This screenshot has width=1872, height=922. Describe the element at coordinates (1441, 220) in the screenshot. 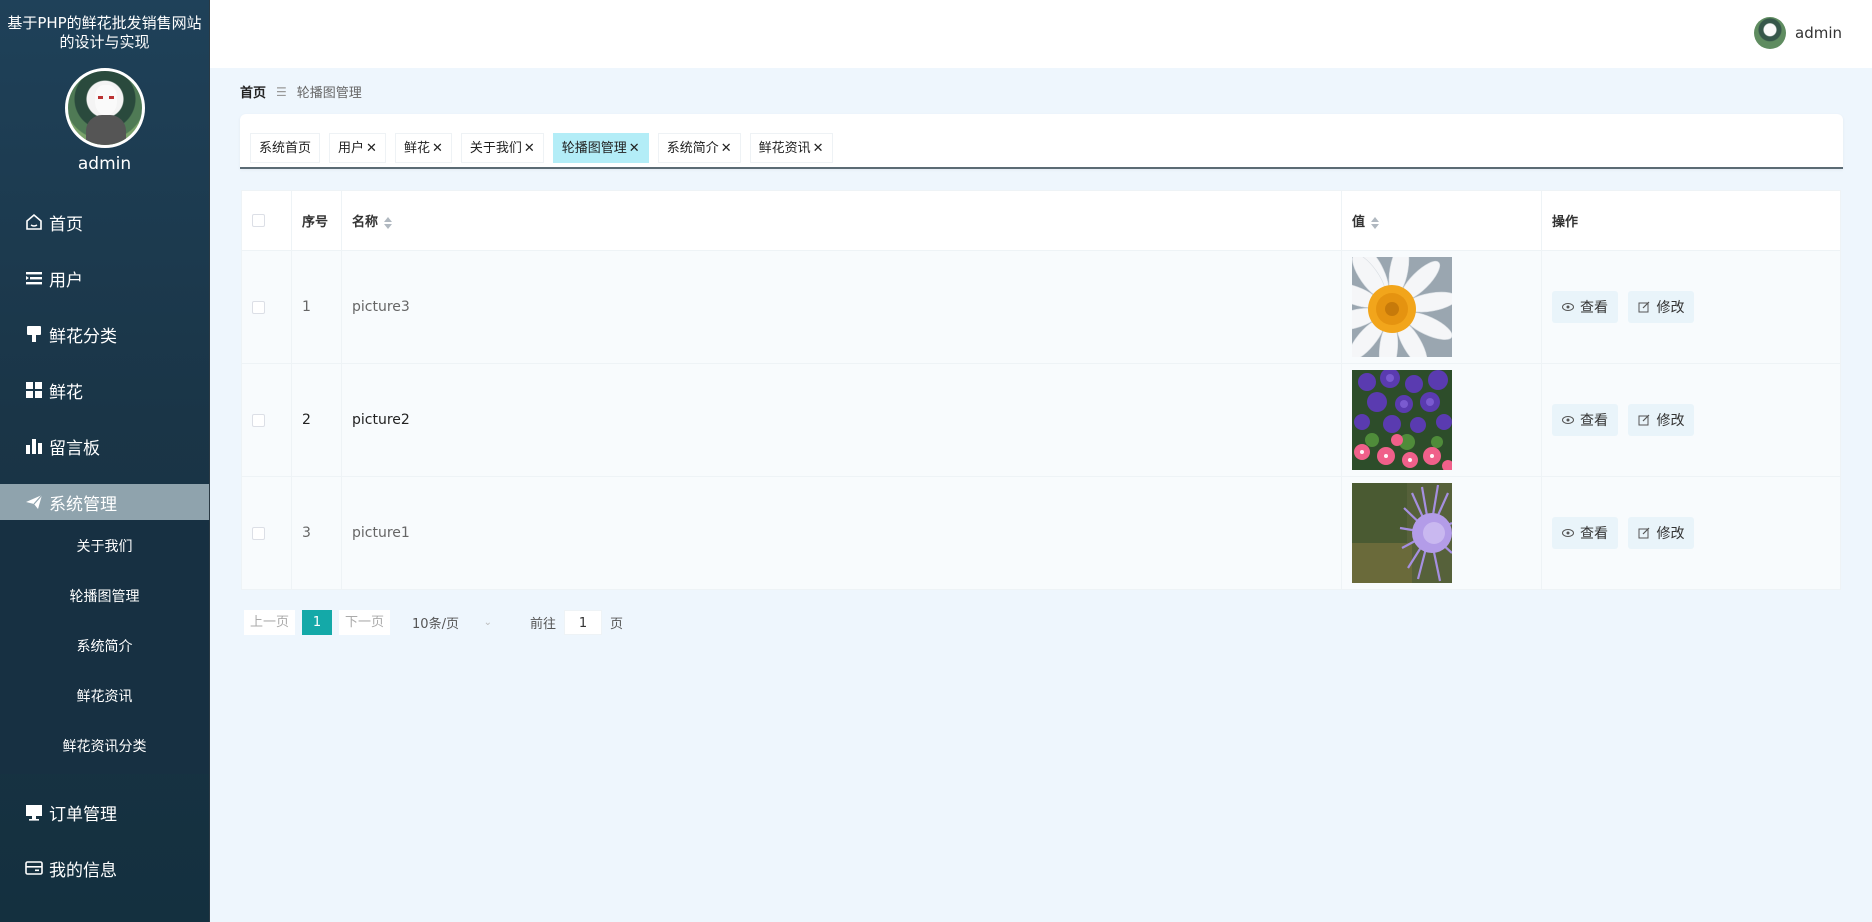

I see `header-value: 值` at that location.